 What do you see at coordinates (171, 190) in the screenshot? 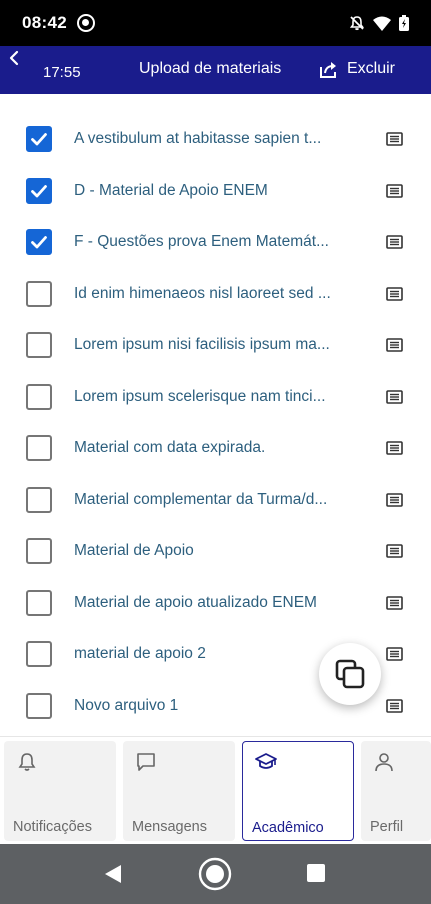
I see `material-label: D - Material de Apoio ENEM` at bounding box center [171, 190].